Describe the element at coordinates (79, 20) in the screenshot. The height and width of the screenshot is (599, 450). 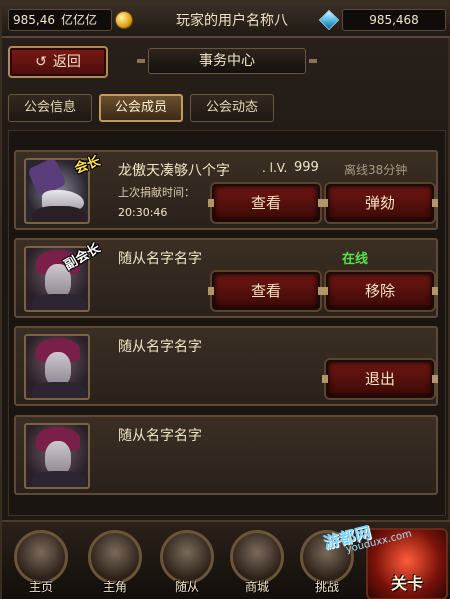
I see `gold-unit: 亿亿亿` at that location.